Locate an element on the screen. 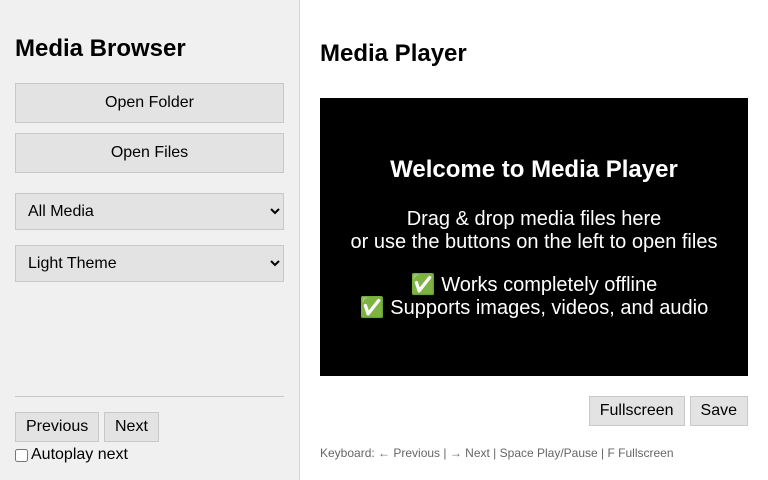 The image size is (768, 480). fullscreen-button: Fullscreen is located at coordinates (636, 411).